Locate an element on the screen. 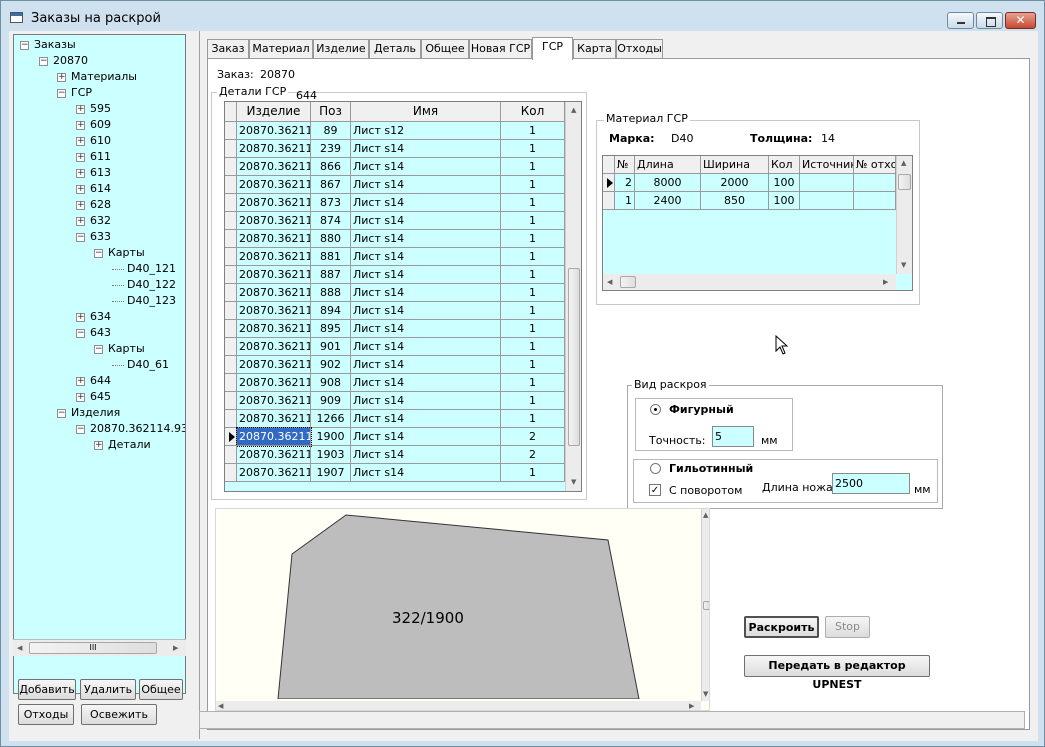 This screenshot has height=747, width=1045. tree-node: +645 is located at coordinates (93, 397).